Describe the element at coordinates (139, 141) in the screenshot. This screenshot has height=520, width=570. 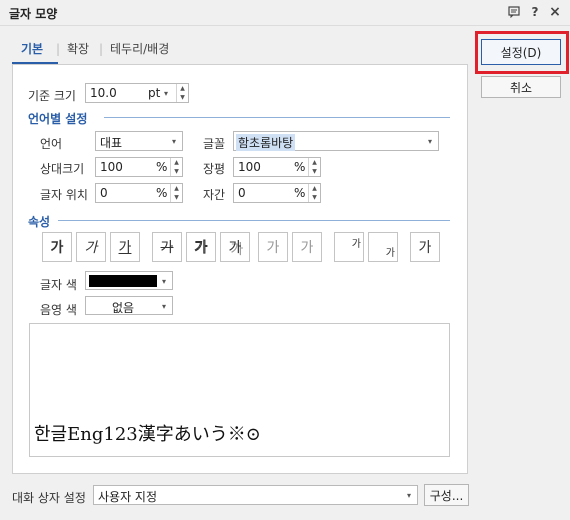
I see `language-select: 대표 ▾` at that location.